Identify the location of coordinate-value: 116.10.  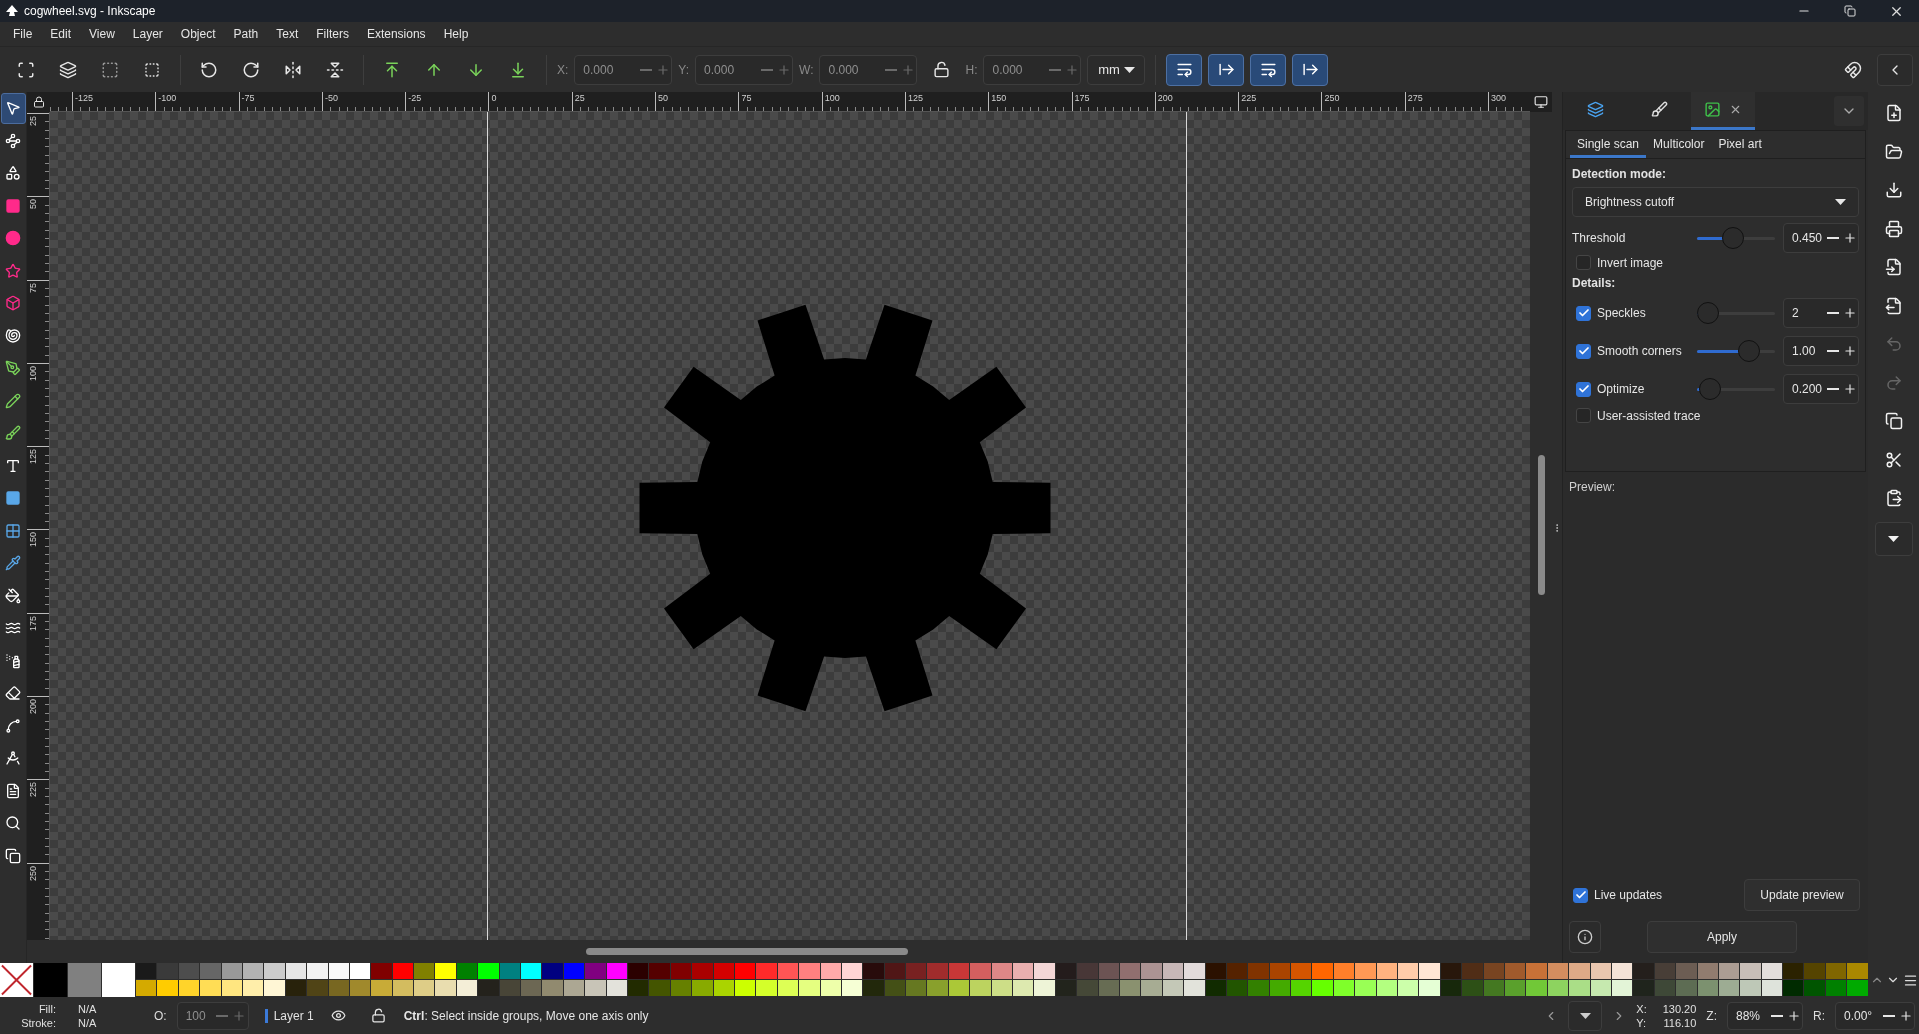
(1679, 1022).